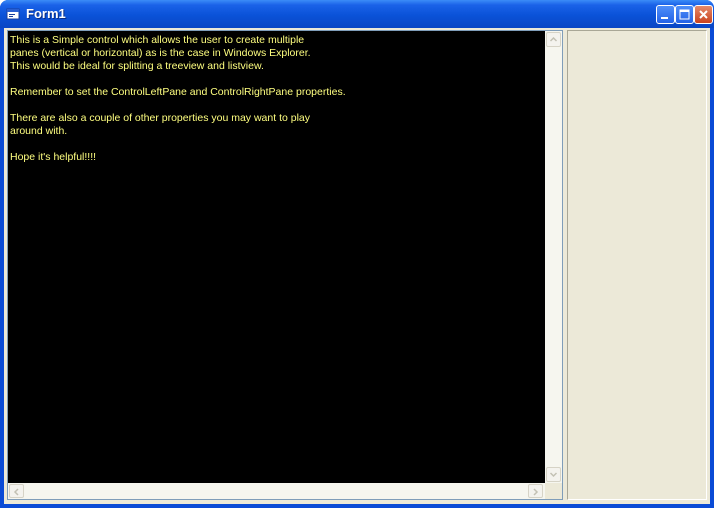 This screenshot has height=508, width=714. I want to click on scroll-up-button, so click(553, 39).